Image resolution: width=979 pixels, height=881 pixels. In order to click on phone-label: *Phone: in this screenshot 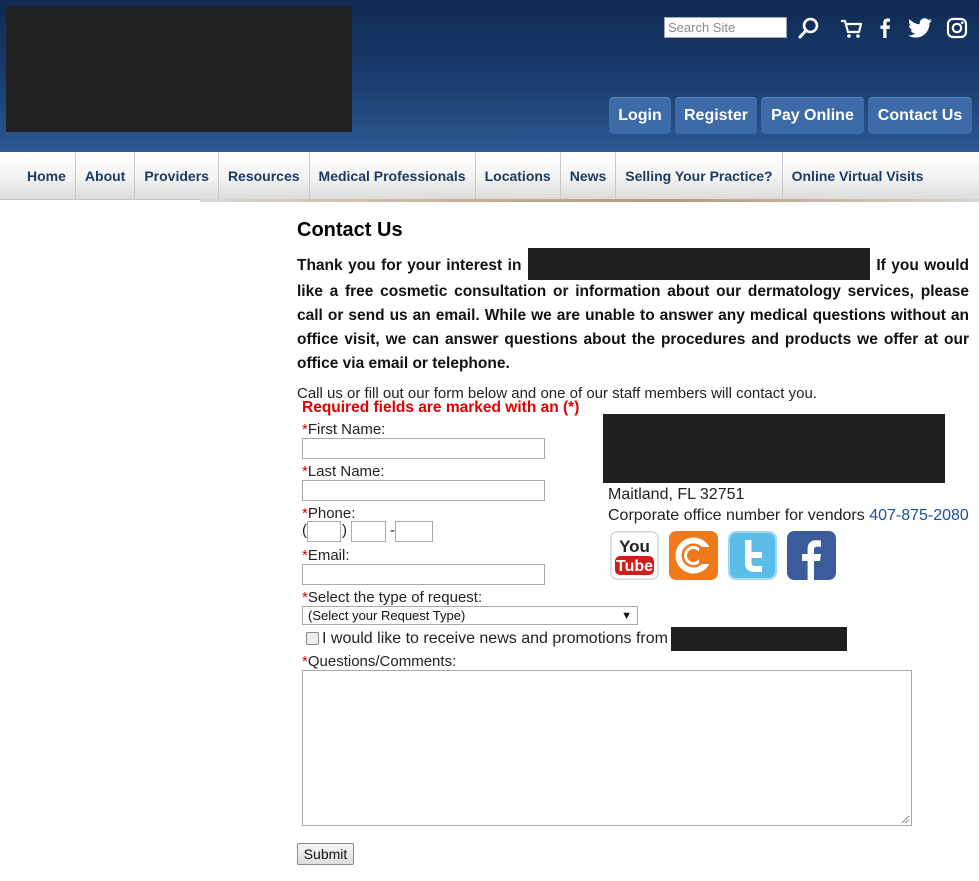, I will do `click(328, 513)`.